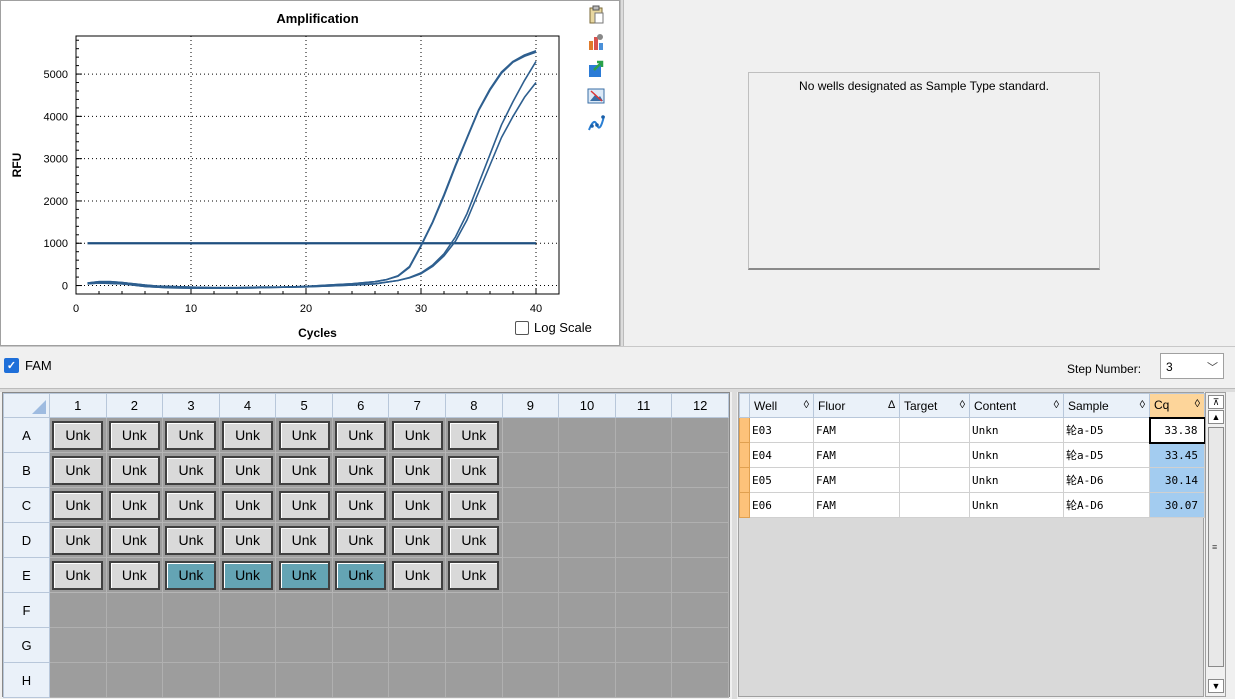 This screenshot has width=1235, height=699. What do you see at coordinates (643, 470) in the screenshot?
I see `empty-well-B11` at bounding box center [643, 470].